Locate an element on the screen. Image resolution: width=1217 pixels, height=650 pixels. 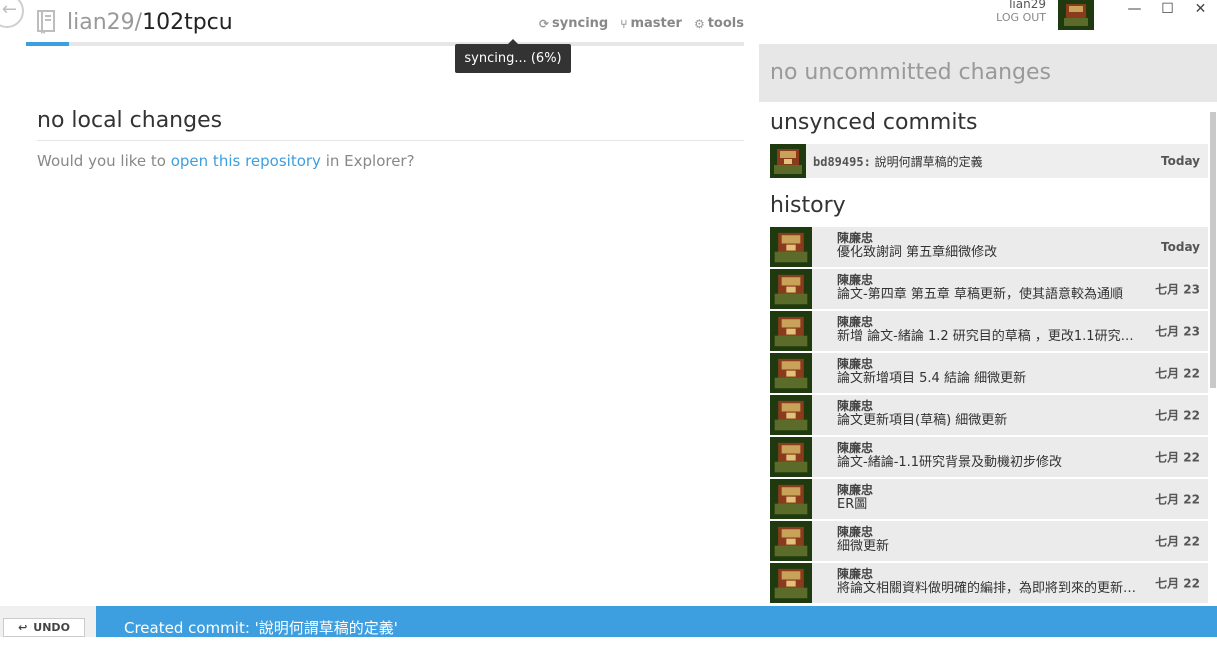
sync-tooltip: syncing... (6%) is located at coordinates (513, 56).